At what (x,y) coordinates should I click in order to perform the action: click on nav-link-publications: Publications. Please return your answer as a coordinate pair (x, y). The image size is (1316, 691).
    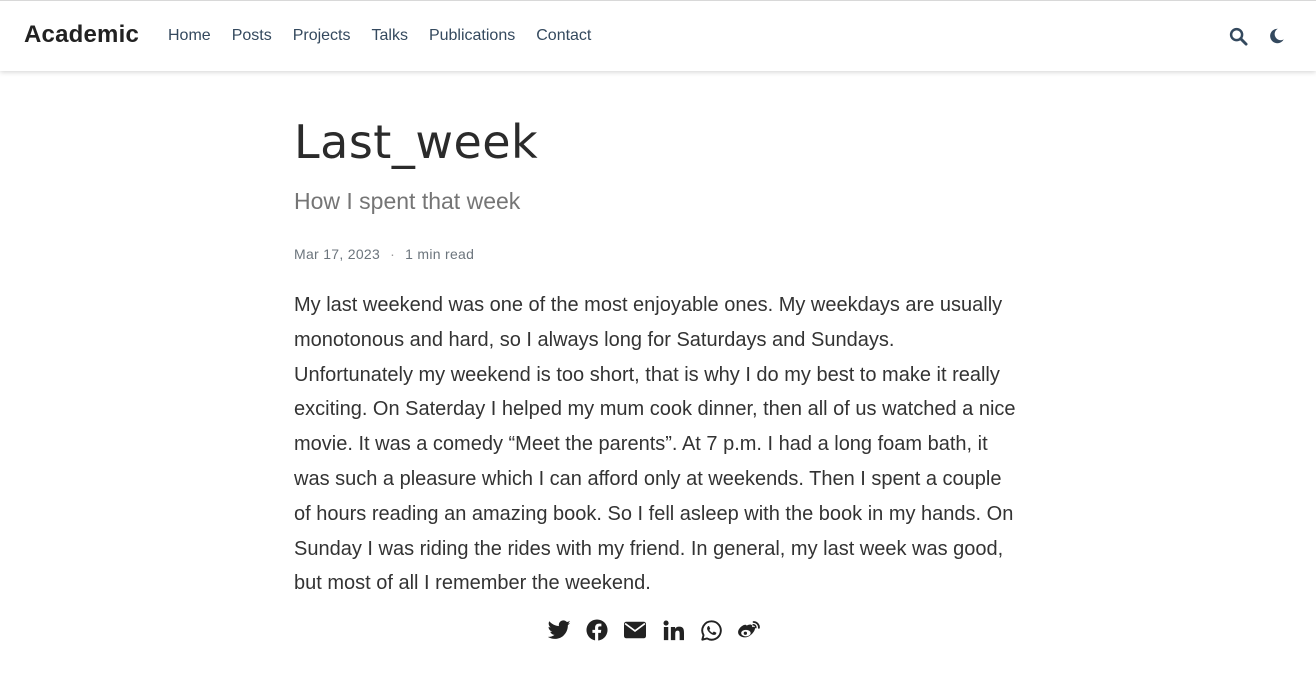
    Looking at the image, I should click on (472, 36).